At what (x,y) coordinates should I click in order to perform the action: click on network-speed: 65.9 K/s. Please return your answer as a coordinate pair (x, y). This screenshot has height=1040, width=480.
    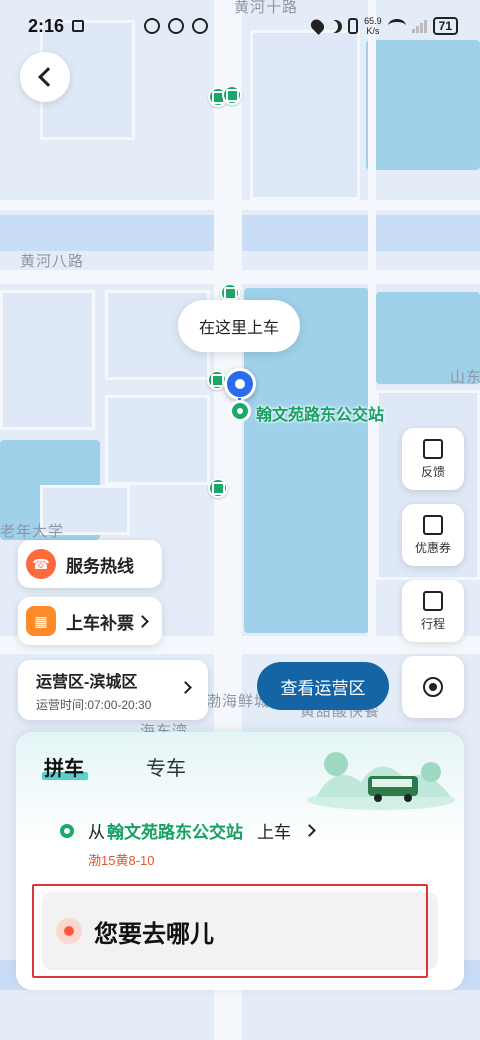
    Looking at the image, I should click on (373, 26).